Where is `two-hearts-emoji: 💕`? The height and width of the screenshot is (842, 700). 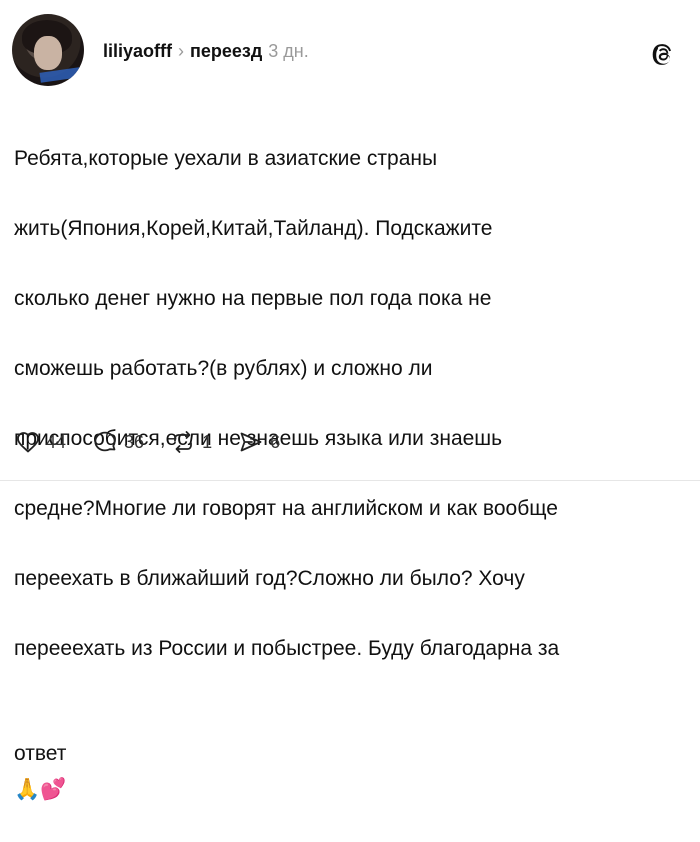 two-hearts-emoji: 💕 is located at coordinates (53, 789).